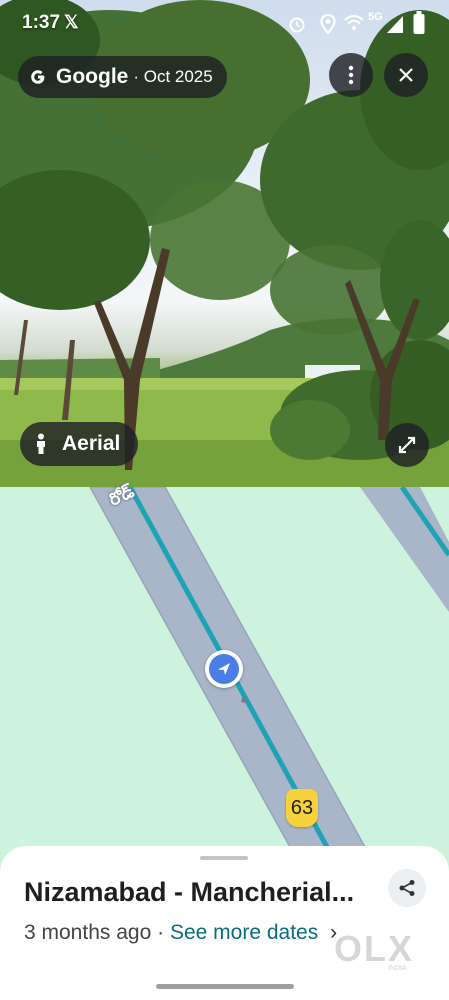  What do you see at coordinates (173, 76) in the screenshot?
I see `imagery-date: · Oct 2025` at bounding box center [173, 76].